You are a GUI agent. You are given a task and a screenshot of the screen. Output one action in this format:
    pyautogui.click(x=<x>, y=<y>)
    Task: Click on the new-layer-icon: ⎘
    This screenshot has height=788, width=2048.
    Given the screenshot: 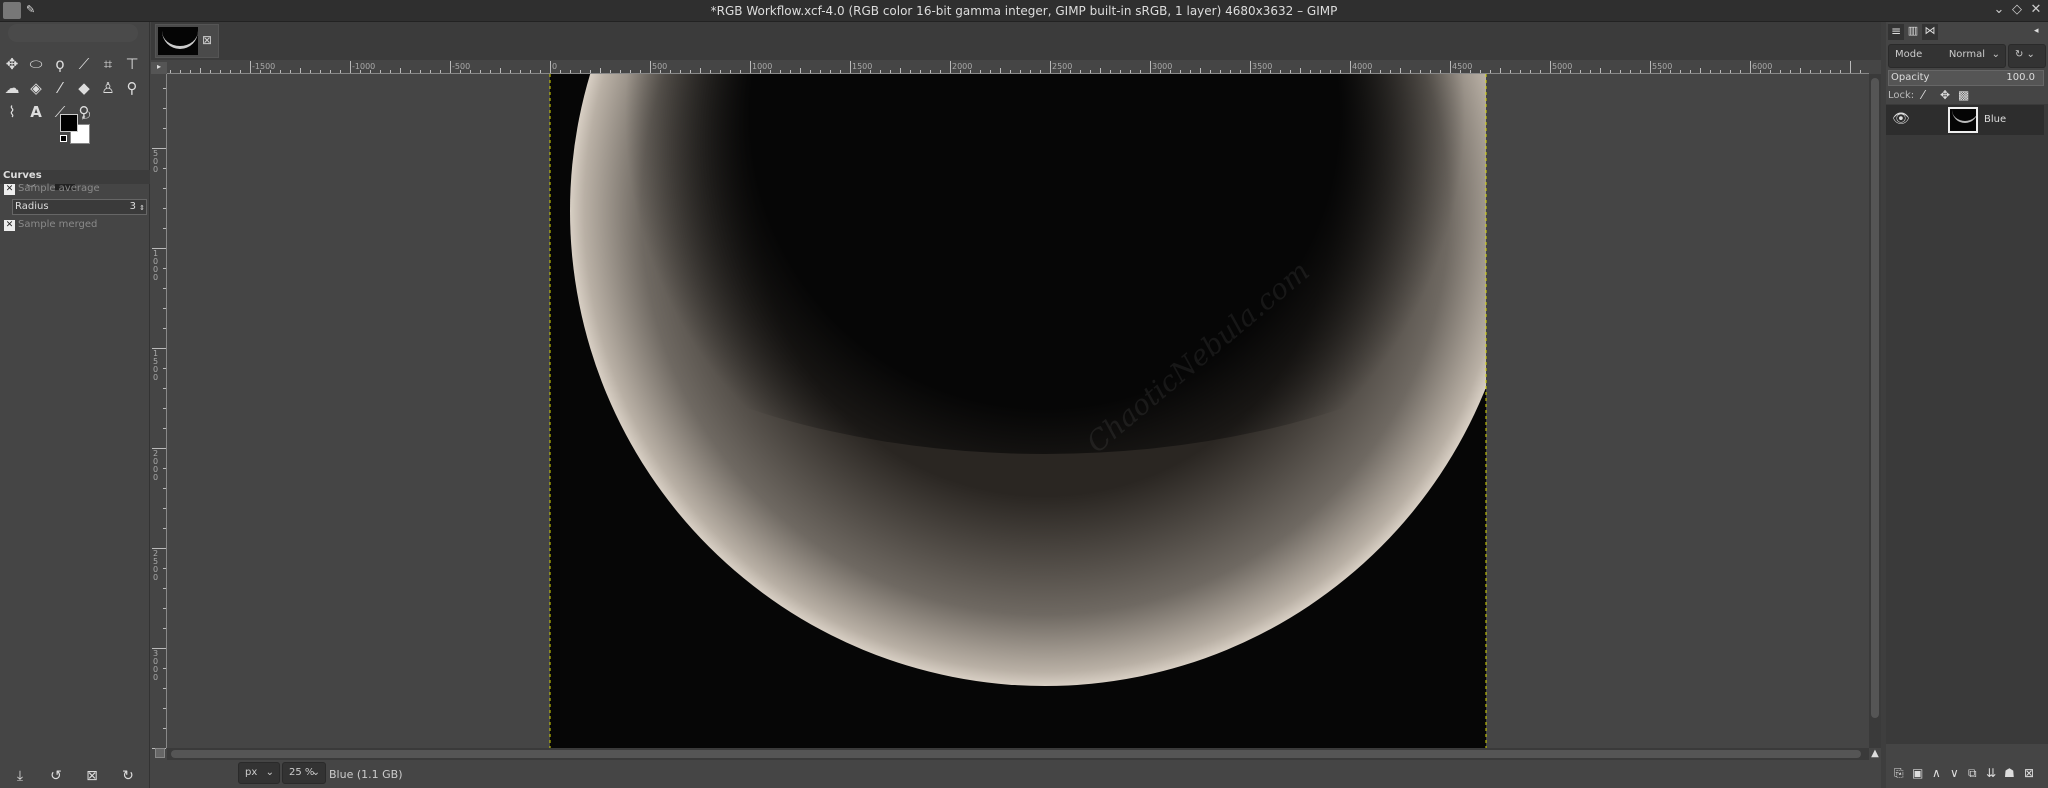 What is the action you would take?
    pyautogui.click(x=1899, y=773)
    